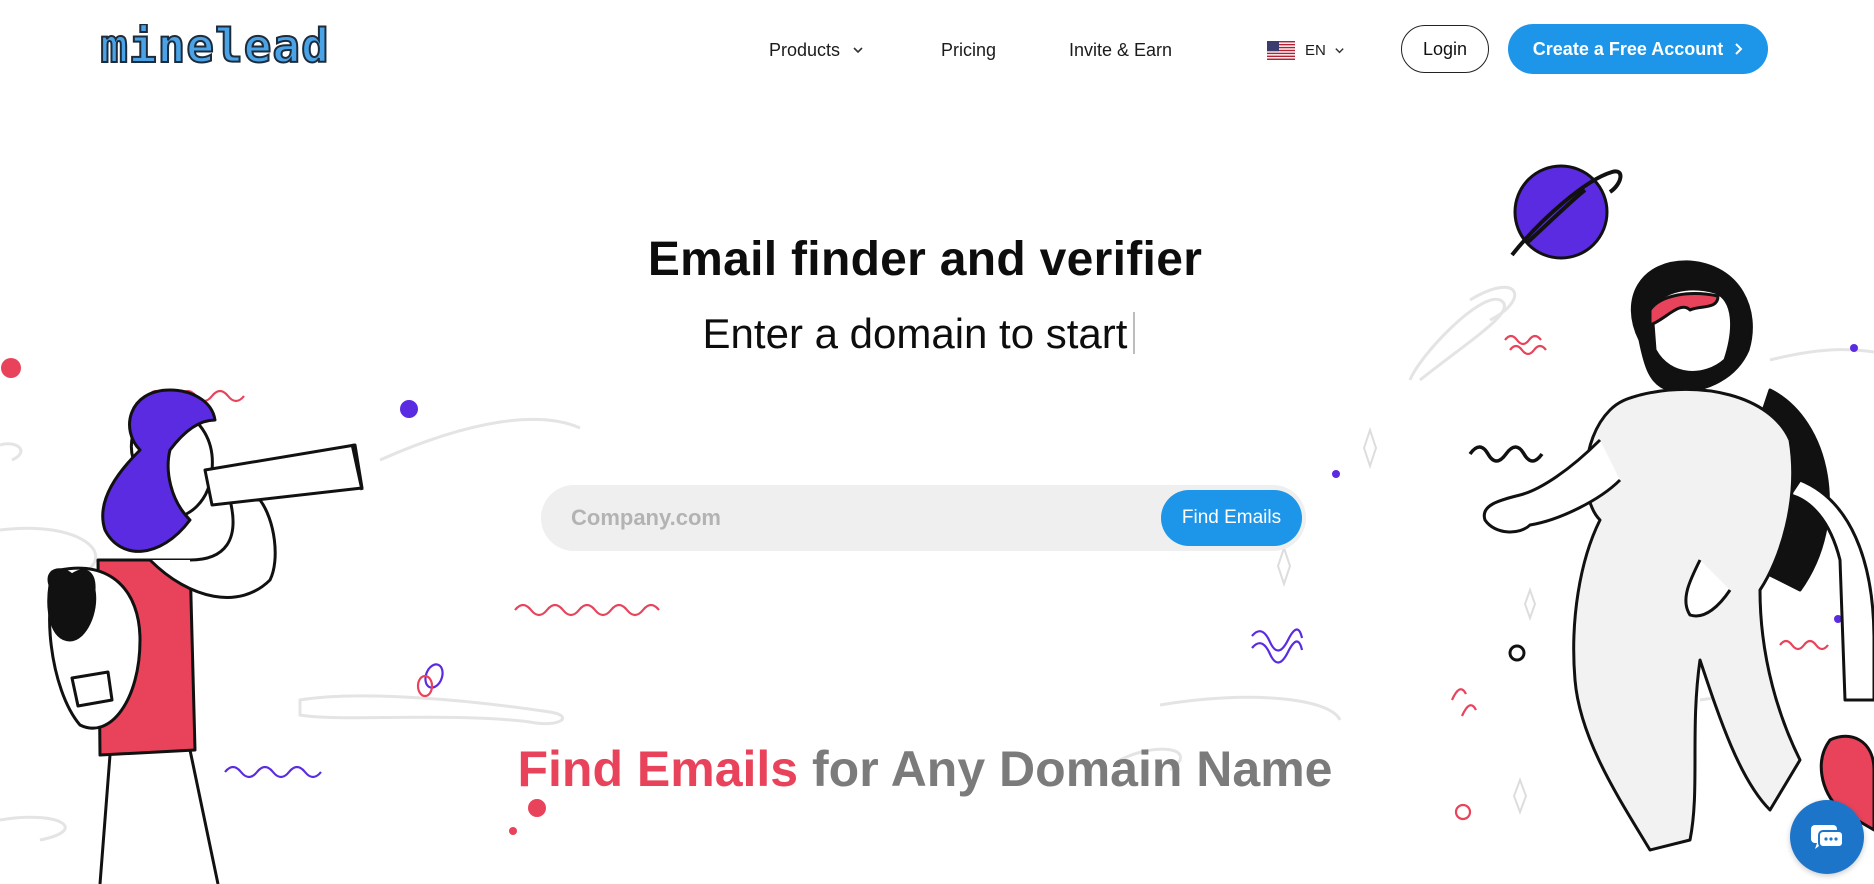 This screenshot has width=1874, height=884. I want to click on language-label: EN, so click(1315, 50).